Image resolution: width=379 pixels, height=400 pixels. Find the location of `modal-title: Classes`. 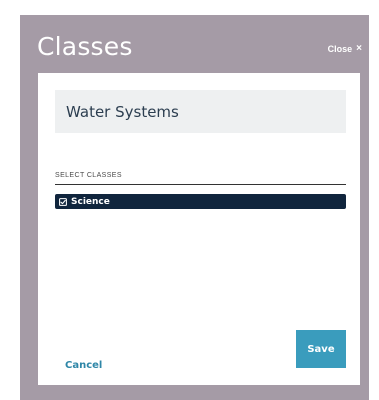

modal-title: Classes is located at coordinates (85, 46).